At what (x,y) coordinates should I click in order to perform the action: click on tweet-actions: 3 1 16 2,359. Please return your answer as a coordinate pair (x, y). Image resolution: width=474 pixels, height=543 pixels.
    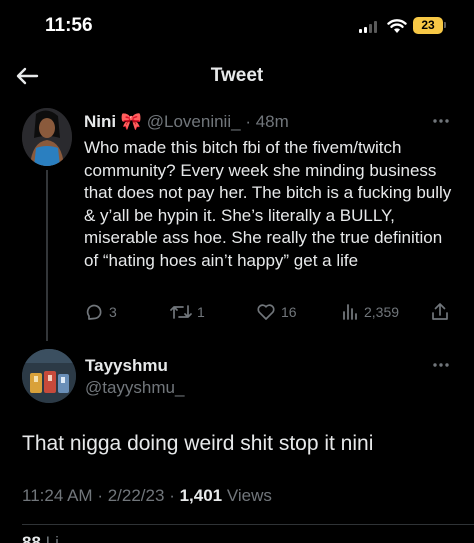
    Looking at the image, I should click on (269, 312).